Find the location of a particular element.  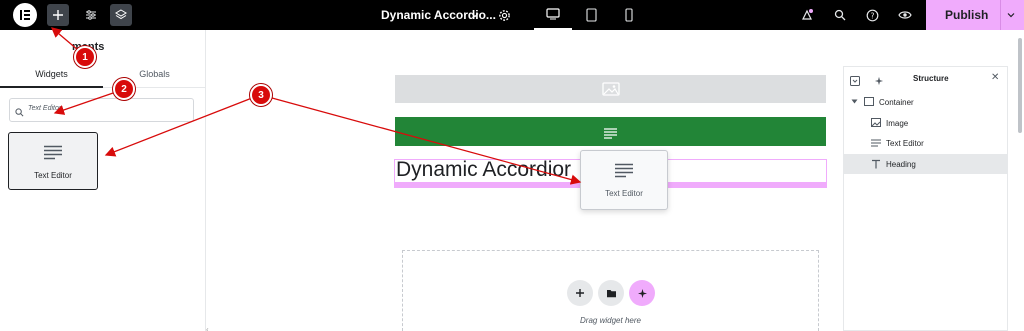

annotation-badge-2: 2 is located at coordinates (124, 89).